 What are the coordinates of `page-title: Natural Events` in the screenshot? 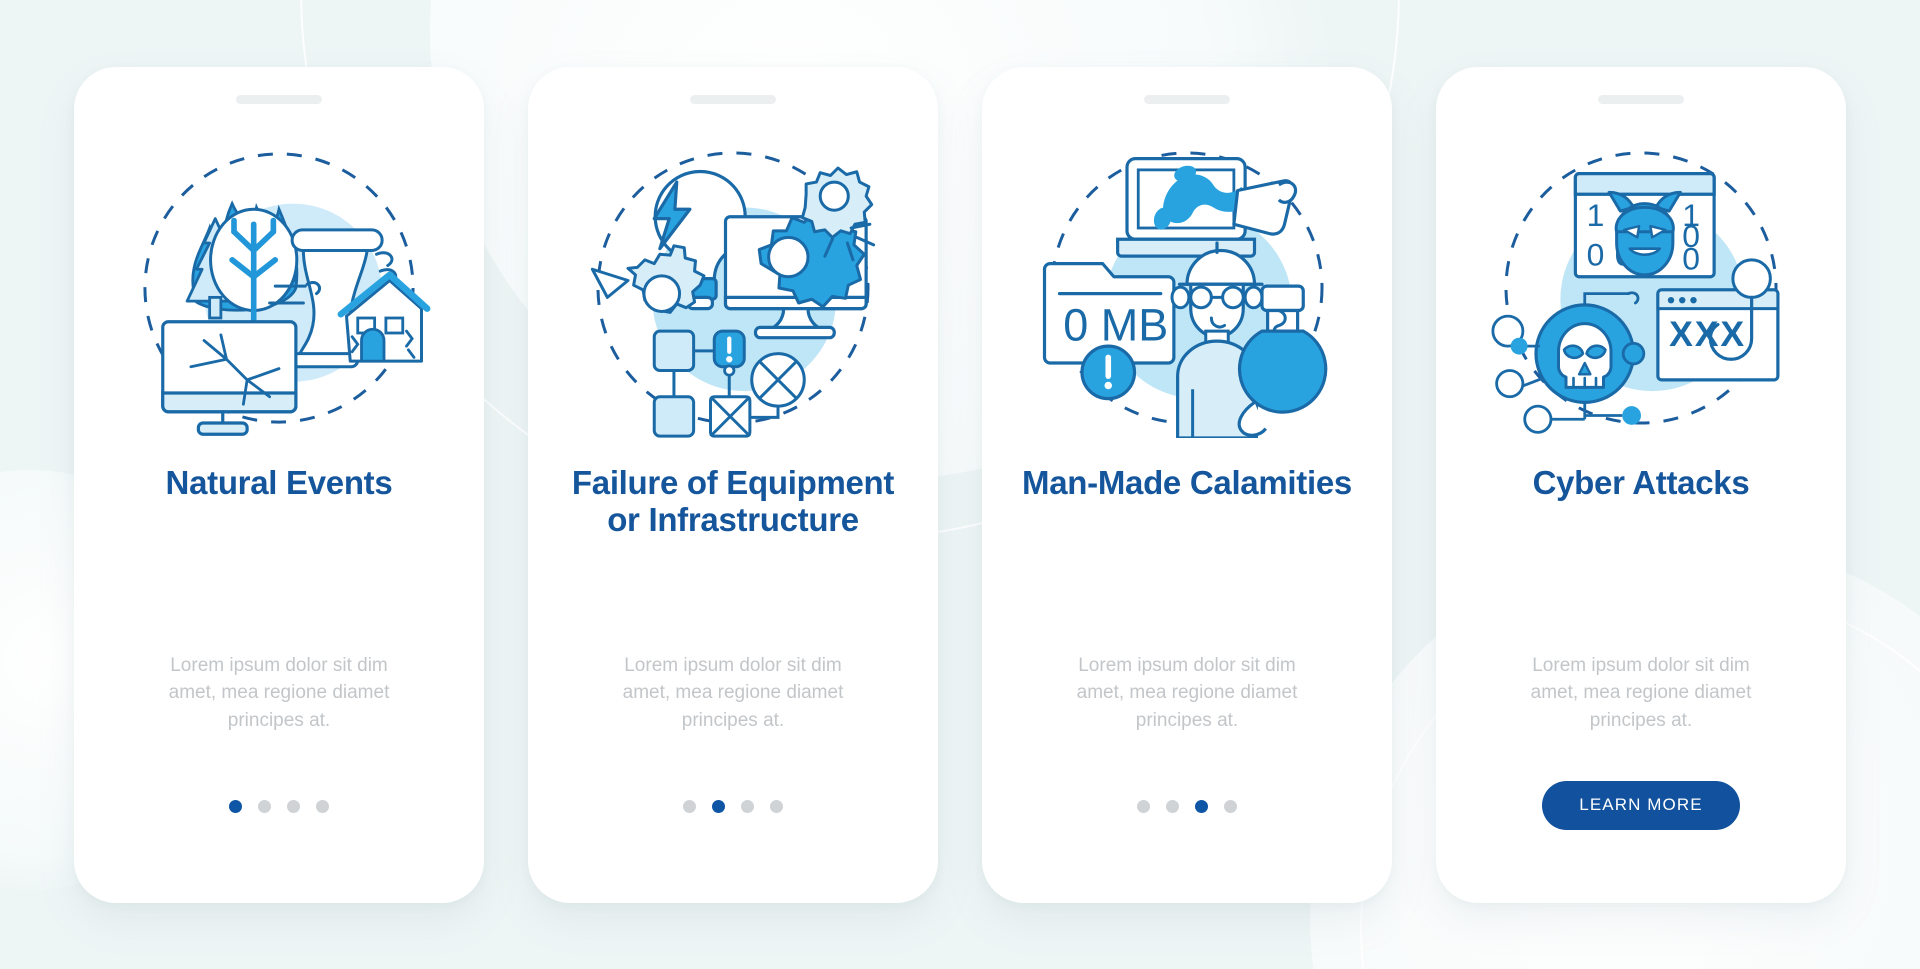 It's located at (279, 482).